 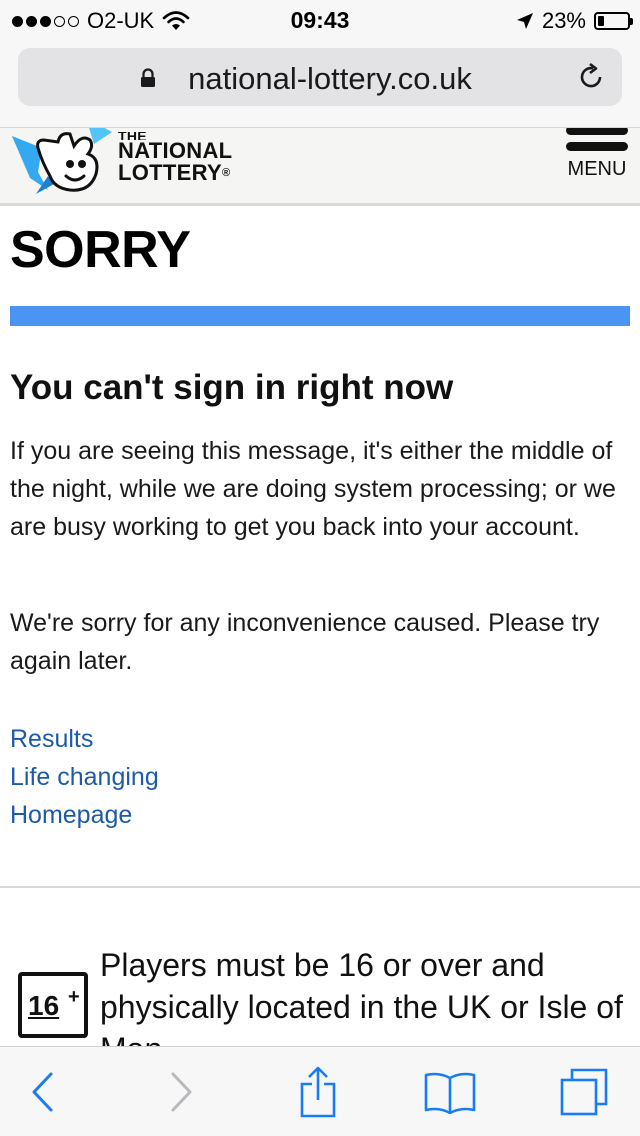 I want to click on bookmarks-button, so click(x=450, y=1092).